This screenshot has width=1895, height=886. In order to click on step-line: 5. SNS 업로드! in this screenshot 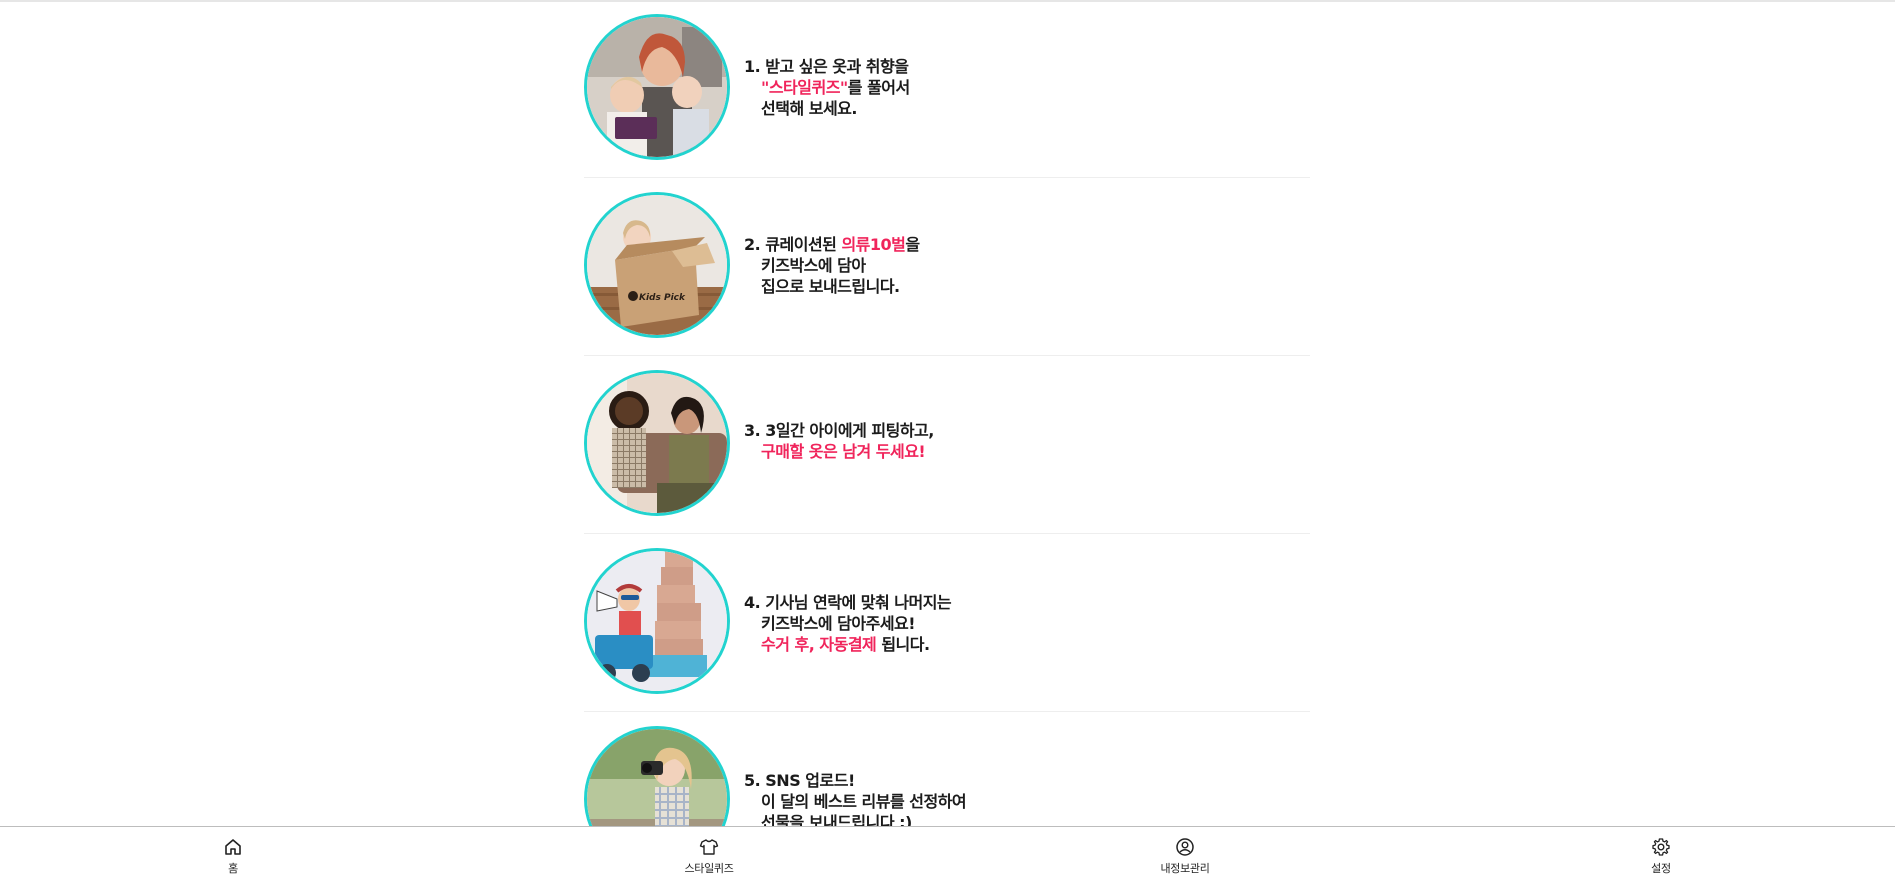, I will do `click(799, 780)`.